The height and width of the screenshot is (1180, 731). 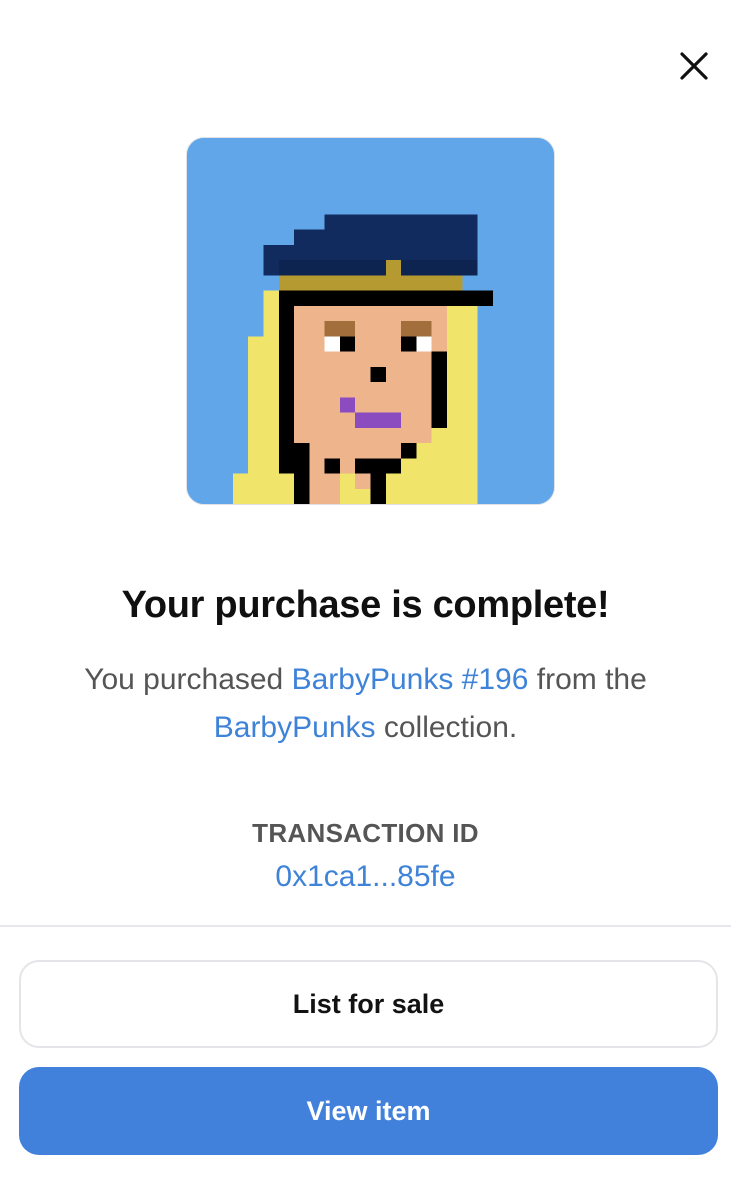 I want to click on close-icon, so click(x=694, y=66).